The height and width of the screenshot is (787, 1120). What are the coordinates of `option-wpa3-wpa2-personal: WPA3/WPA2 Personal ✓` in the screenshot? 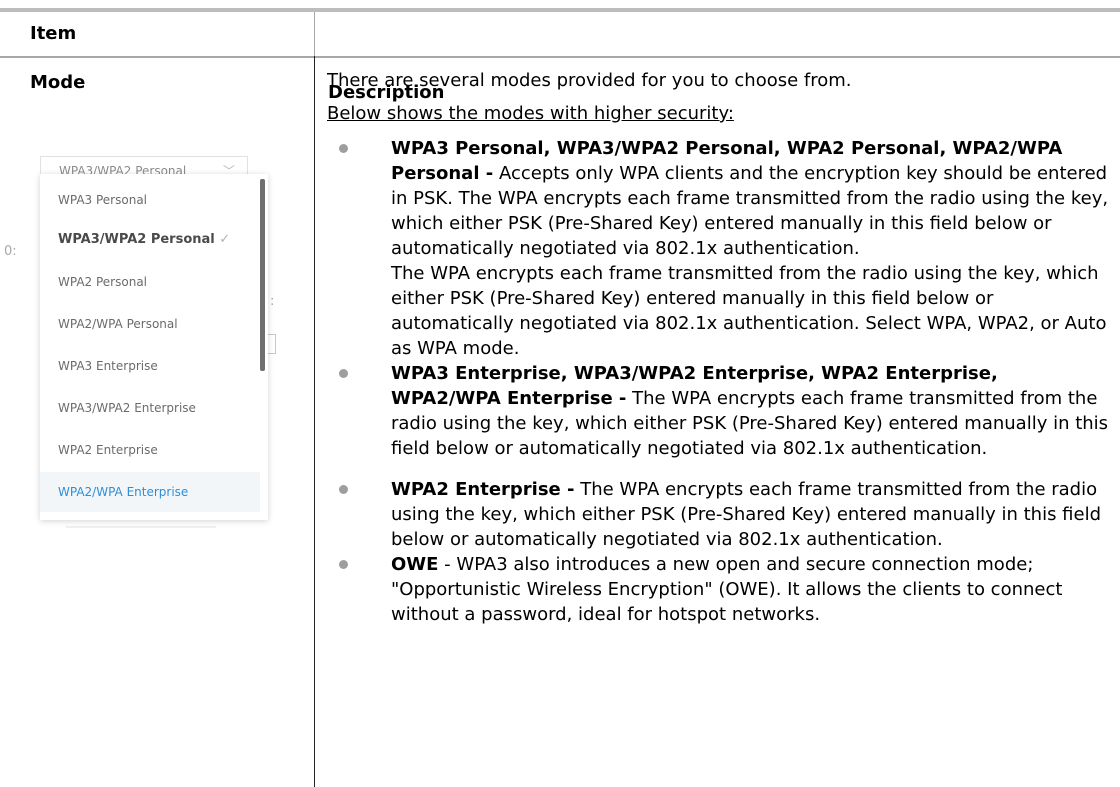 It's located at (150, 240).